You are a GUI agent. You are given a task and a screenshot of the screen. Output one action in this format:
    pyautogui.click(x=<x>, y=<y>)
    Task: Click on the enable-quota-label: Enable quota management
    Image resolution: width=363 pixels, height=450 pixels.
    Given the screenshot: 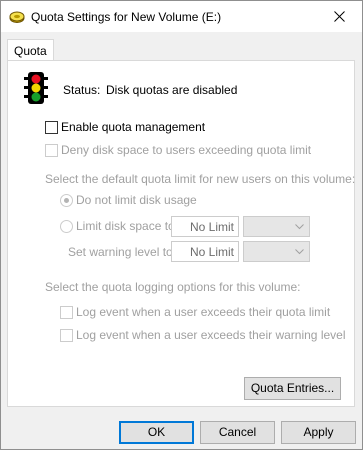 What is the action you would take?
    pyautogui.click(x=133, y=127)
    